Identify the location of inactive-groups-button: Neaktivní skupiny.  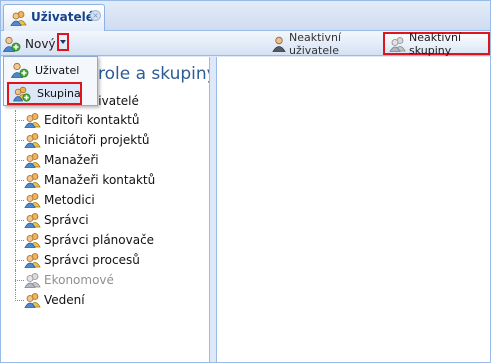
(436, 43).